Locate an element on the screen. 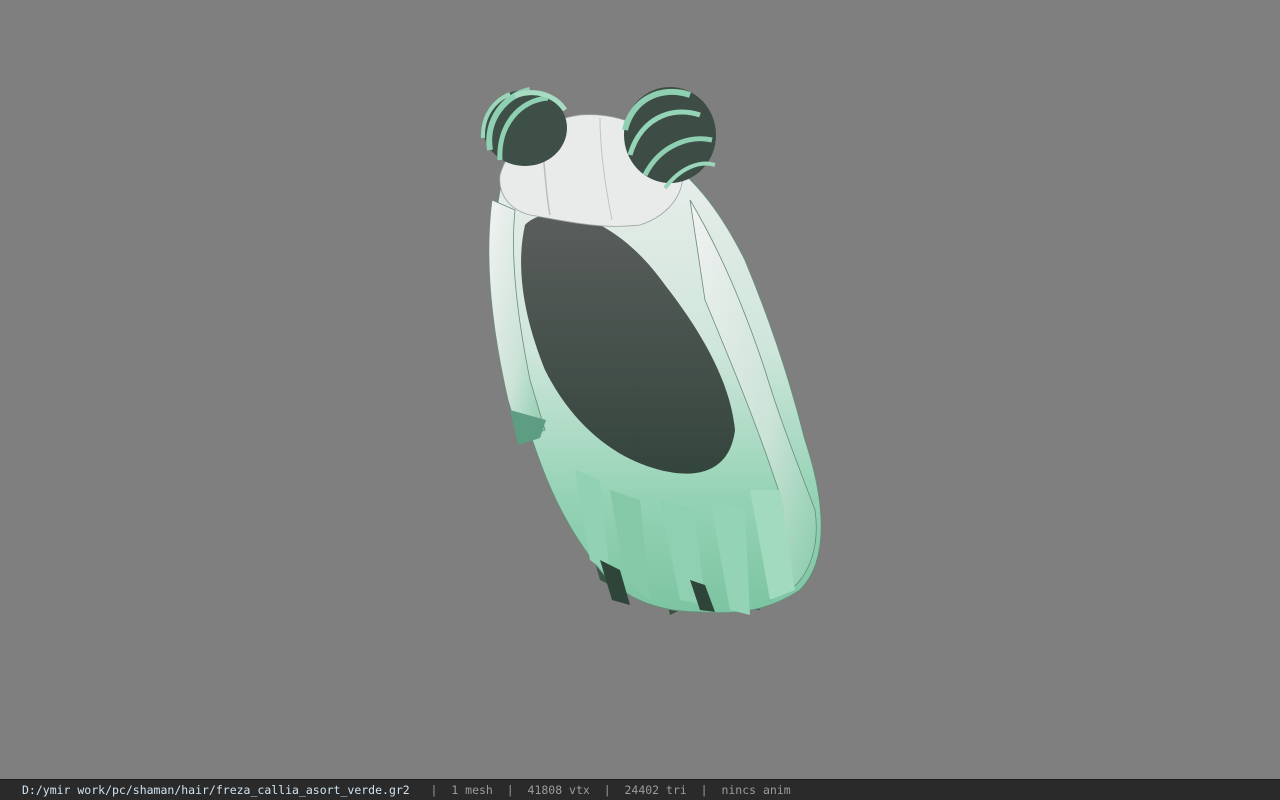  mesh-count: 1 mesh is located at coordinates (472, 790).